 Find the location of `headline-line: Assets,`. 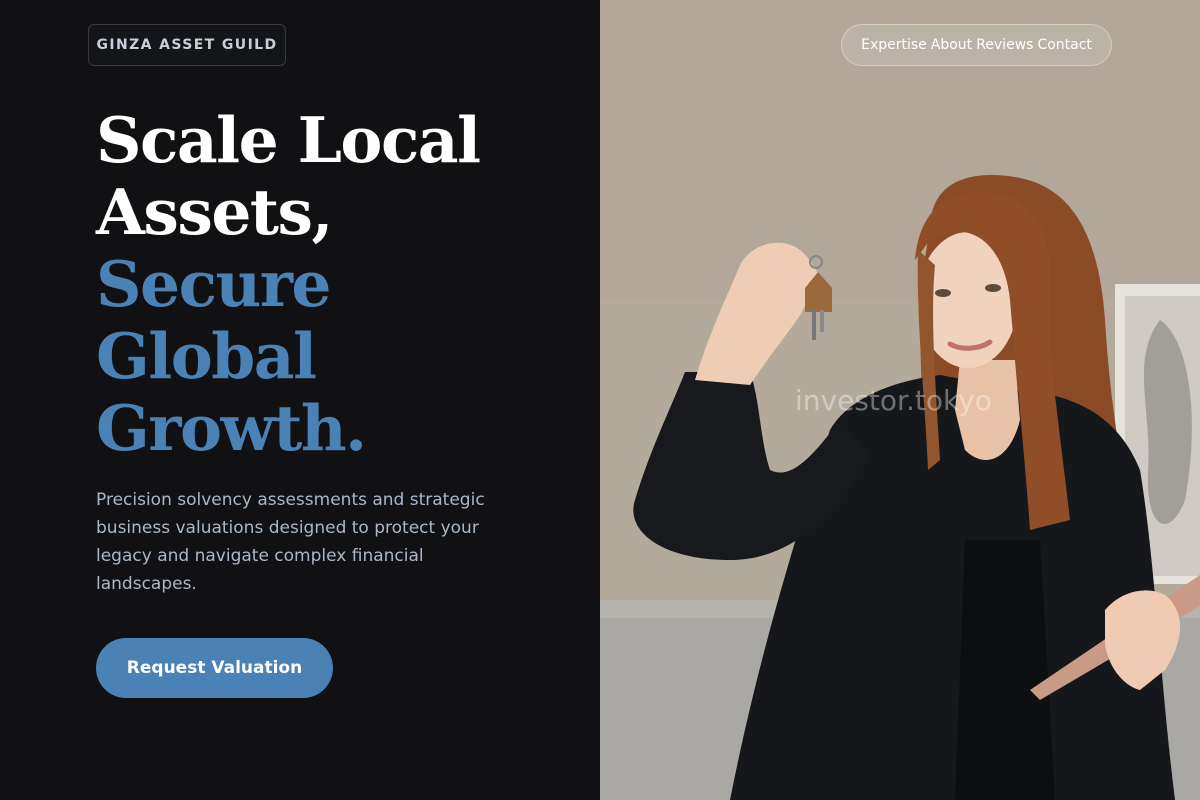

headline-line: Assets, is located at coordinates (214, 212).